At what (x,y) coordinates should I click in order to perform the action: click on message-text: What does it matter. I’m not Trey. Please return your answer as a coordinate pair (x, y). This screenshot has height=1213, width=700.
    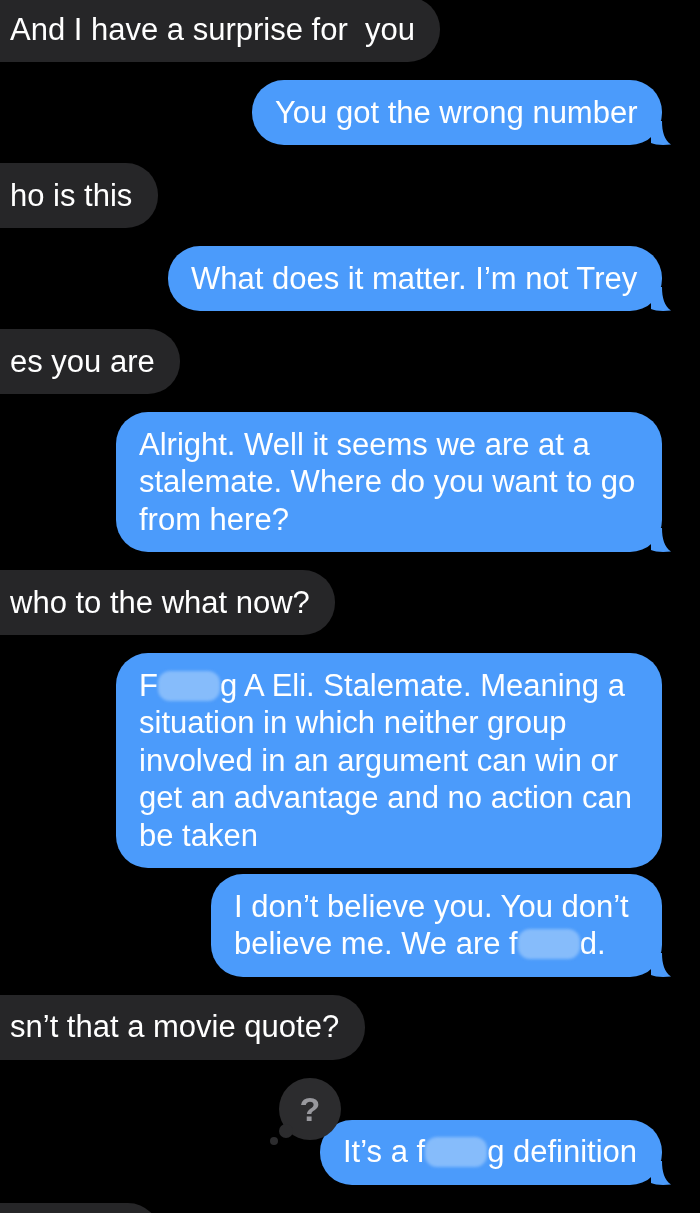
    Looking at the image, I should click on (415, 278).